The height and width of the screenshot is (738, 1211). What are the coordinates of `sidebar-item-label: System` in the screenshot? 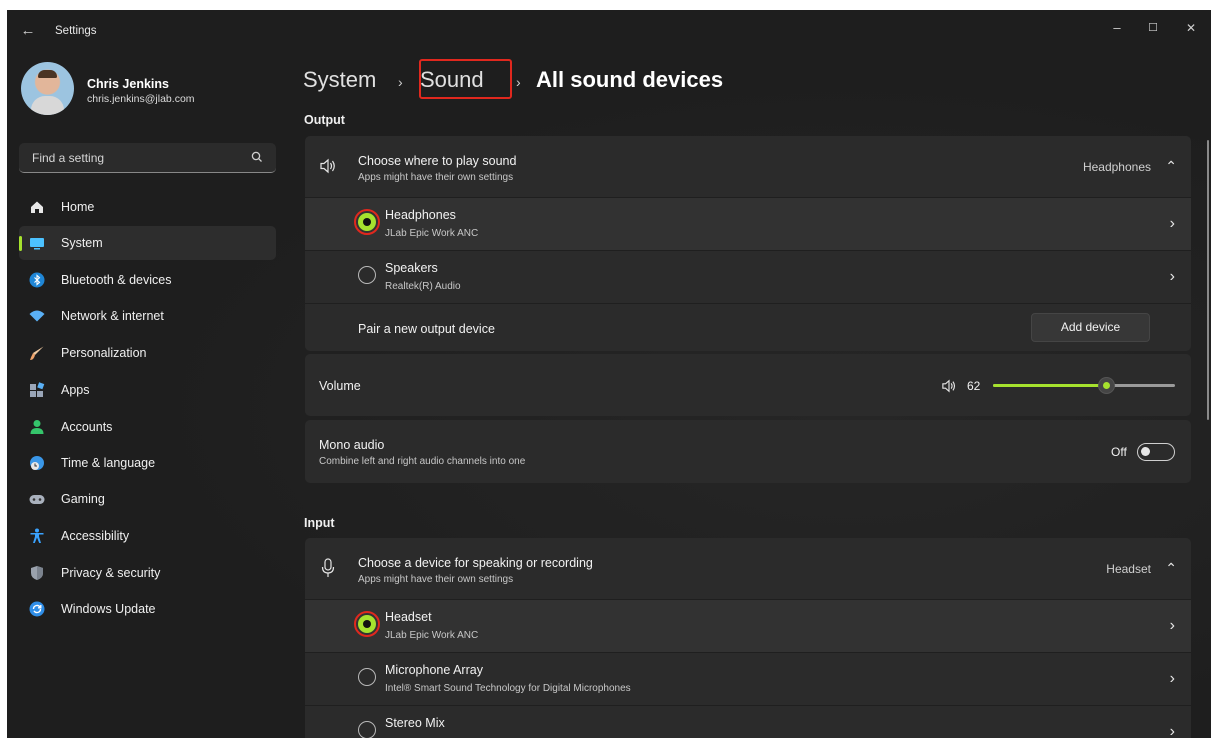 It's located at (82, 243).